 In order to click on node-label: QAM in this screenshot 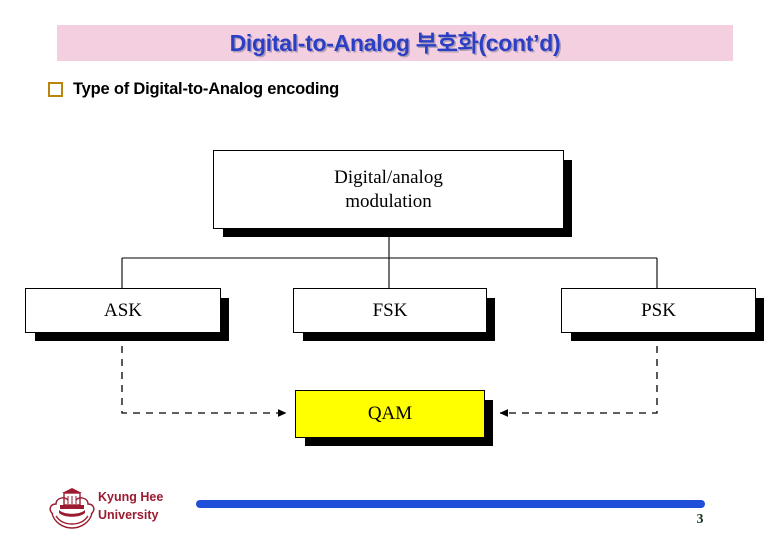, I will do `click(390, 414)`.